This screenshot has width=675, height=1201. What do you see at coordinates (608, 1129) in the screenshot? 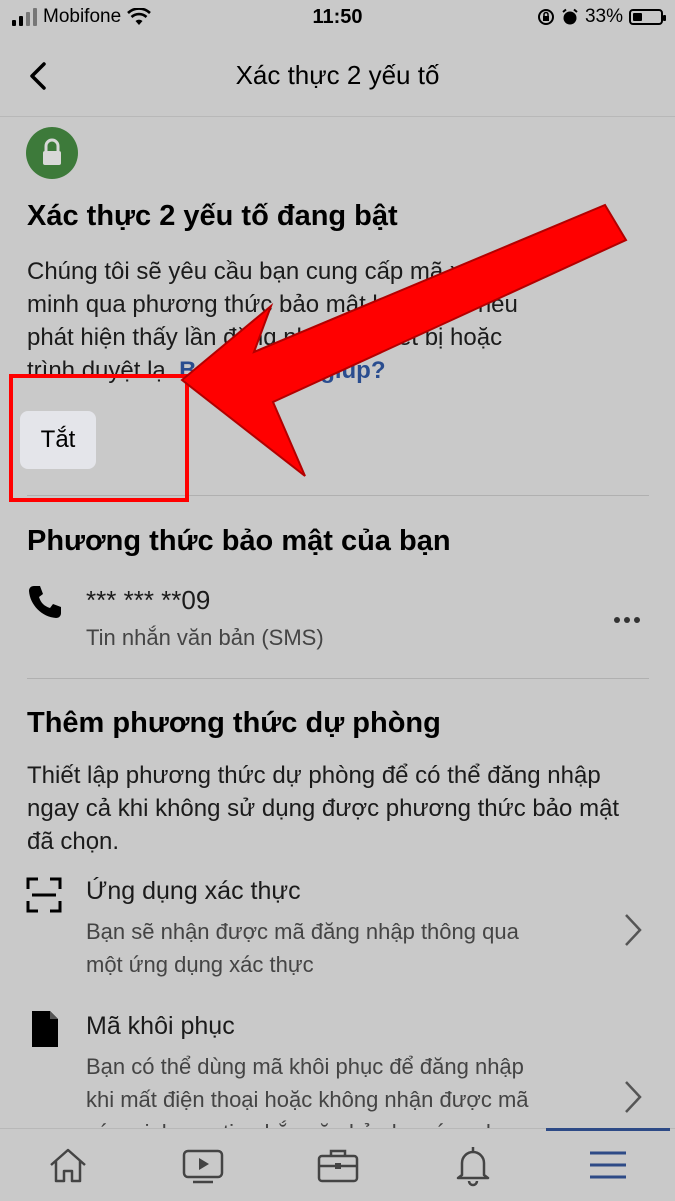
I see `active-tab-indicator` at bounding box center [608, 1129].